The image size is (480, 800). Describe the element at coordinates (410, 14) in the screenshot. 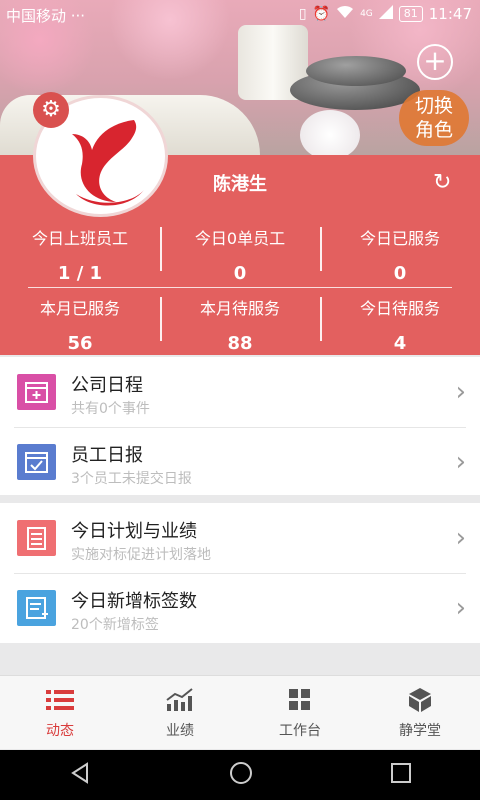

I see `battery-level: 81` at that location.